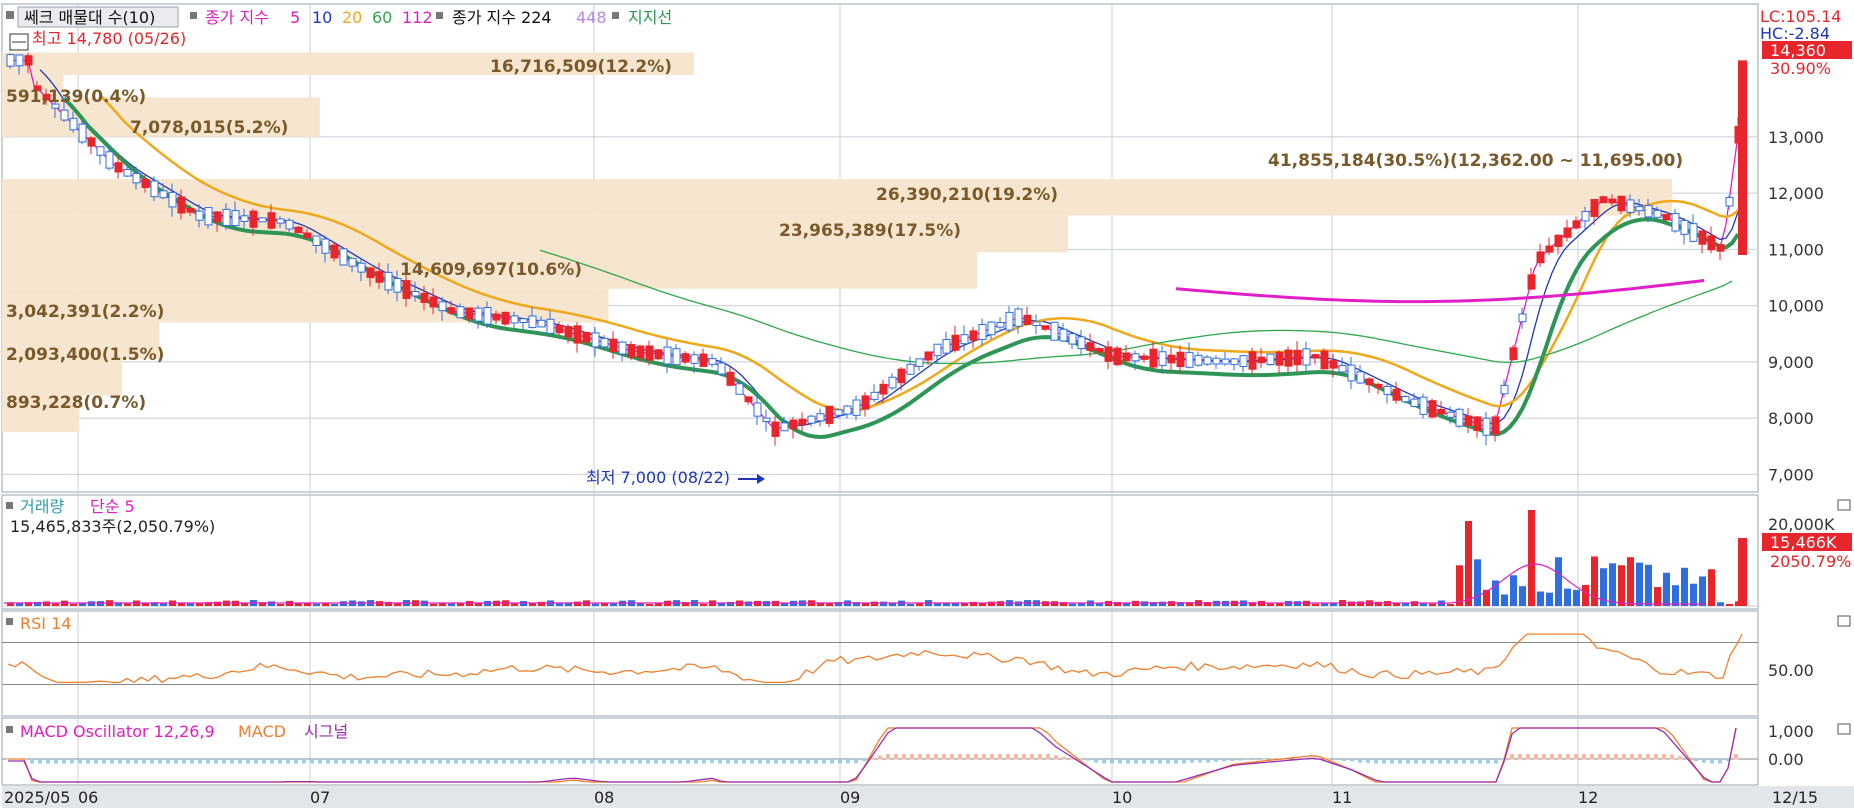 The width and height of the screenshot is (1854, 810). What do you see at coordinates (9, 729) in the screenshot?
I see `macd-toggle-icon` at bounding box center [9, 729].